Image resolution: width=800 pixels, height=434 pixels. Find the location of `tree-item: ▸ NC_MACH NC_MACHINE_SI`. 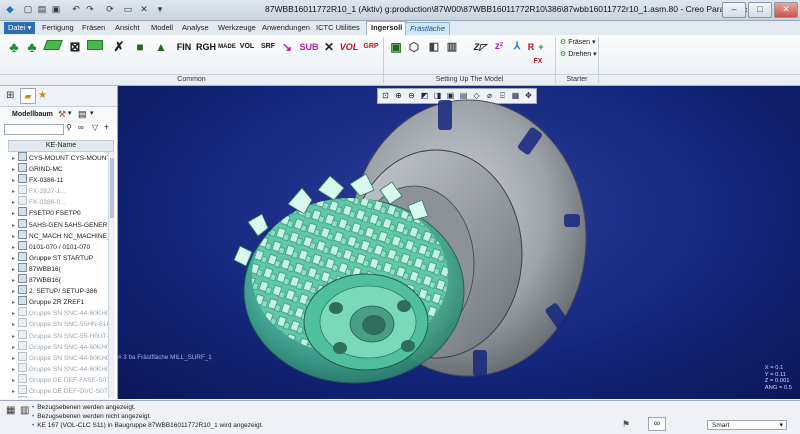

tree-item: ▸ NC_MACH NC_MACHINE_SI is located at coordinates (60, 235).